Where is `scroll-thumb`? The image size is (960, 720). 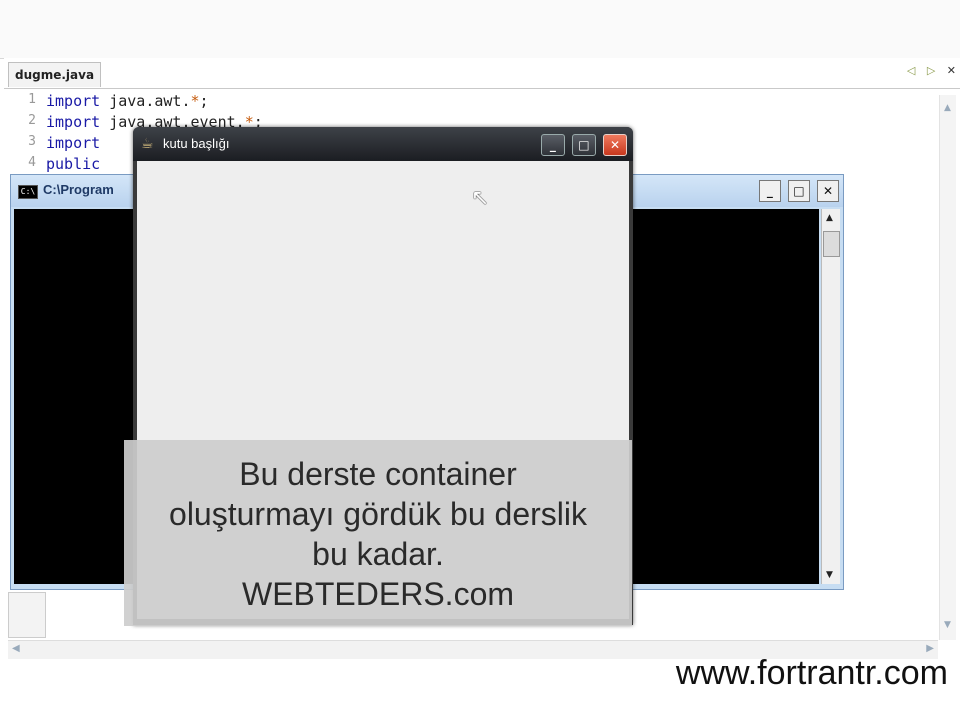
scroll-thumb is located at coordinates (831, 244).